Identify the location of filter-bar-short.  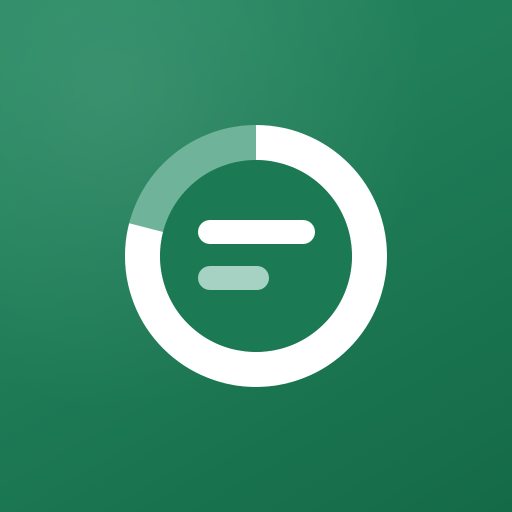
(233, 278).